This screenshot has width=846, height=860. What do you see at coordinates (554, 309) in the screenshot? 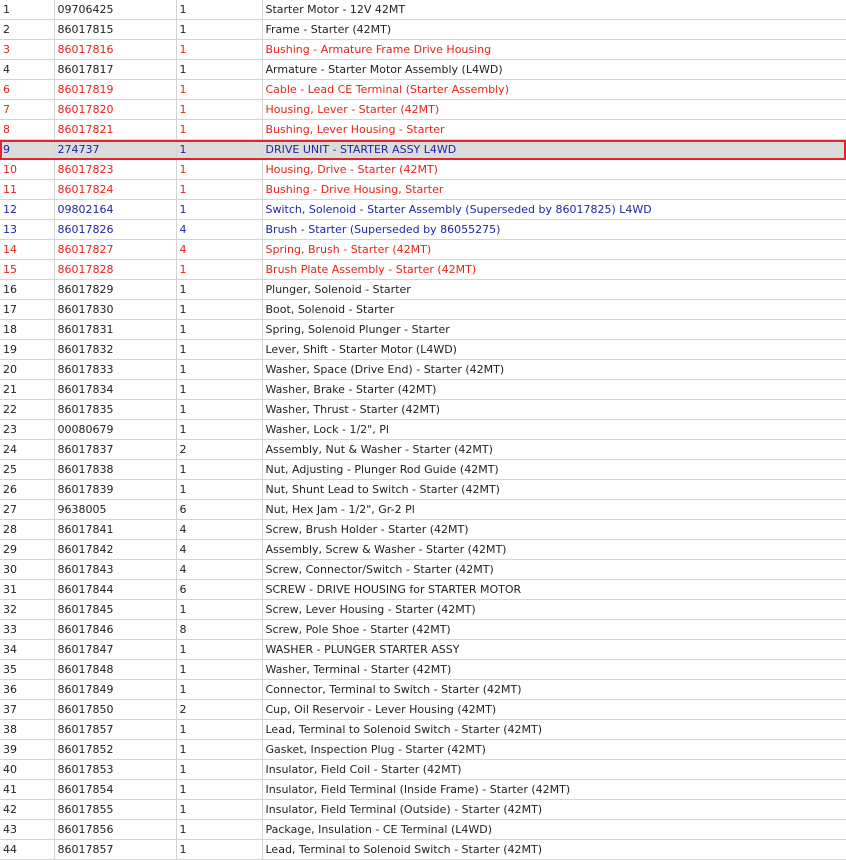
I see `description-cell: Boot, Solenoid - Starter` at bounding box center [554, 309].